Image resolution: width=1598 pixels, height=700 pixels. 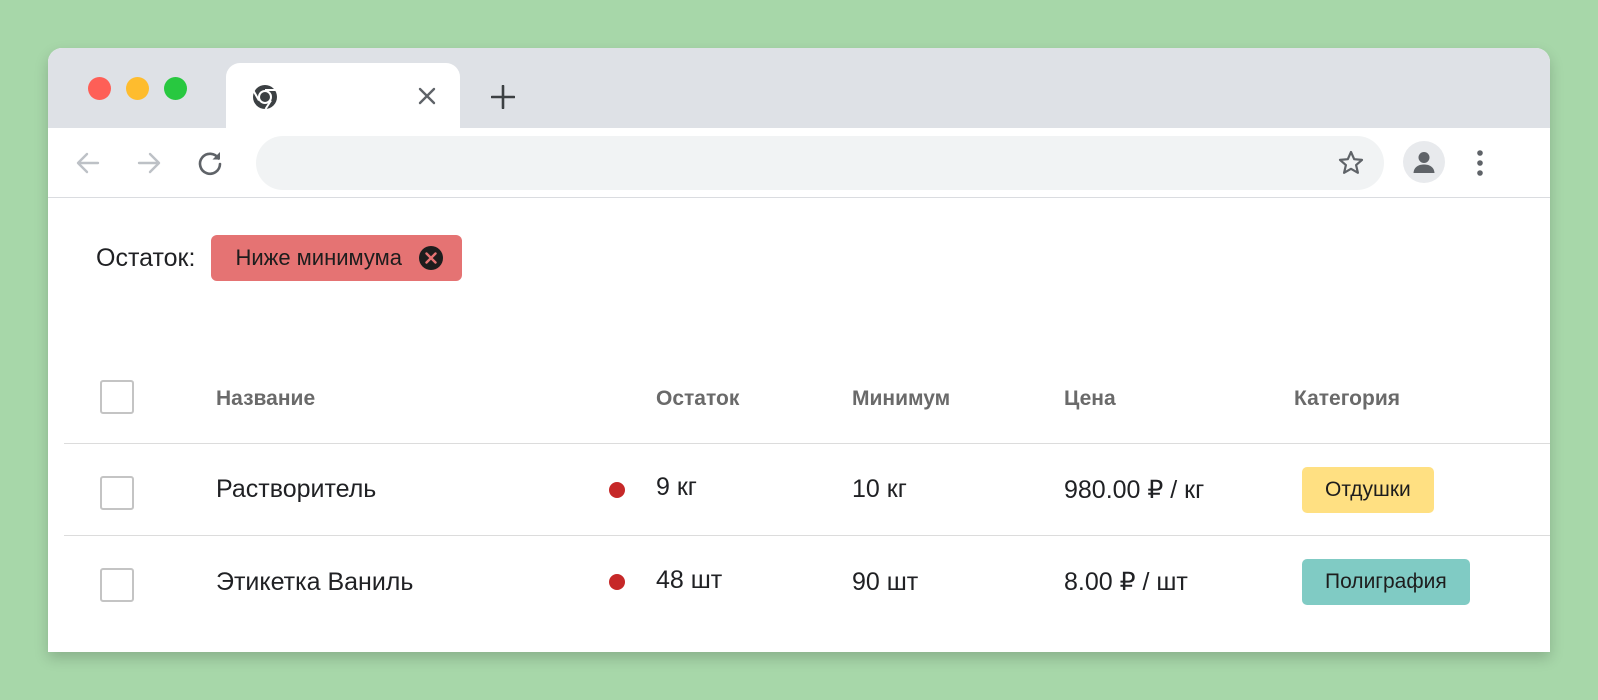 What do you see at coordinates (689, 579) in the screenshot?
I see `item-stock: 48 шт` at bounding box center [689, 579].